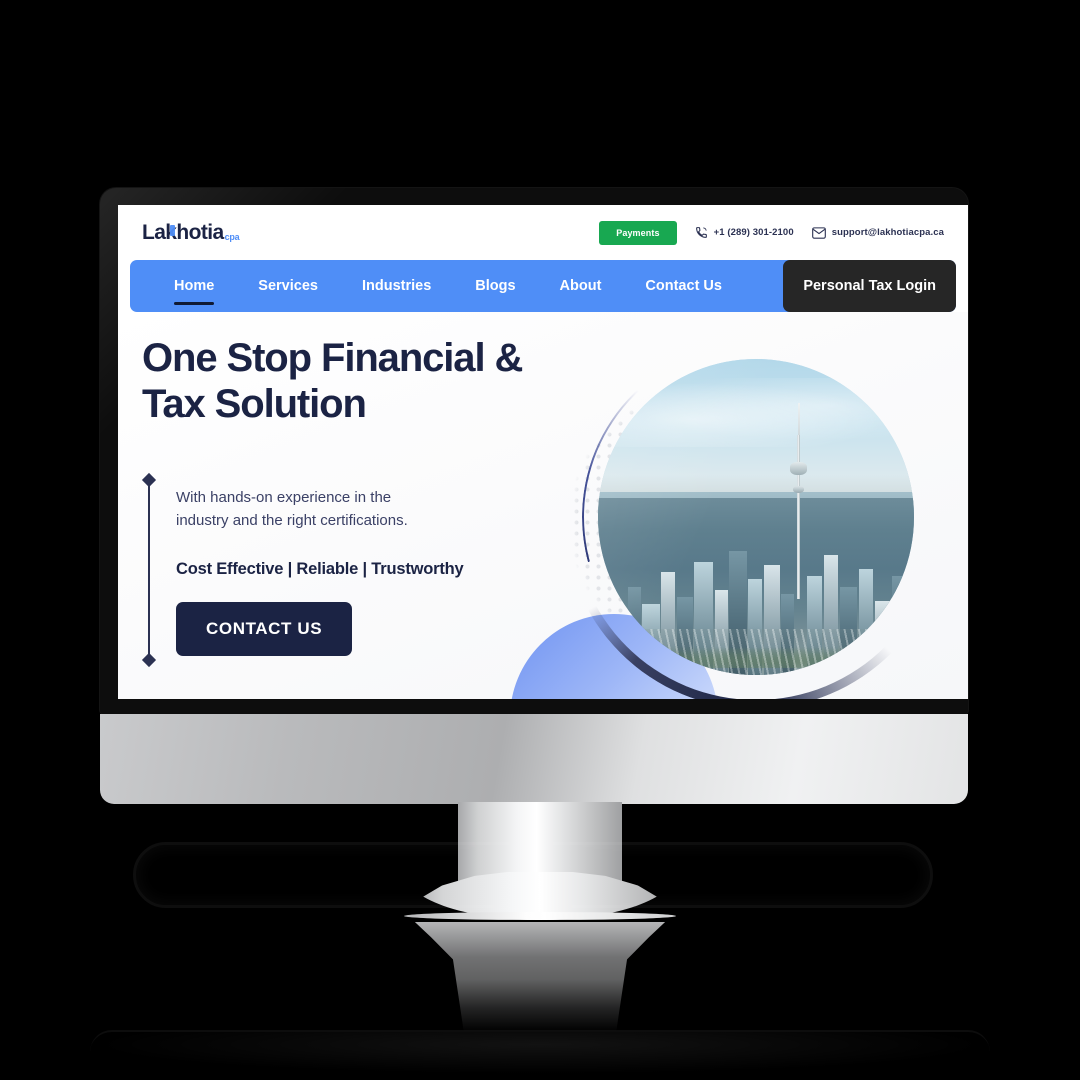  Describe the element at coordinates (288, 286) in the screenshot. I see `nav-item-services: Services` at that location.